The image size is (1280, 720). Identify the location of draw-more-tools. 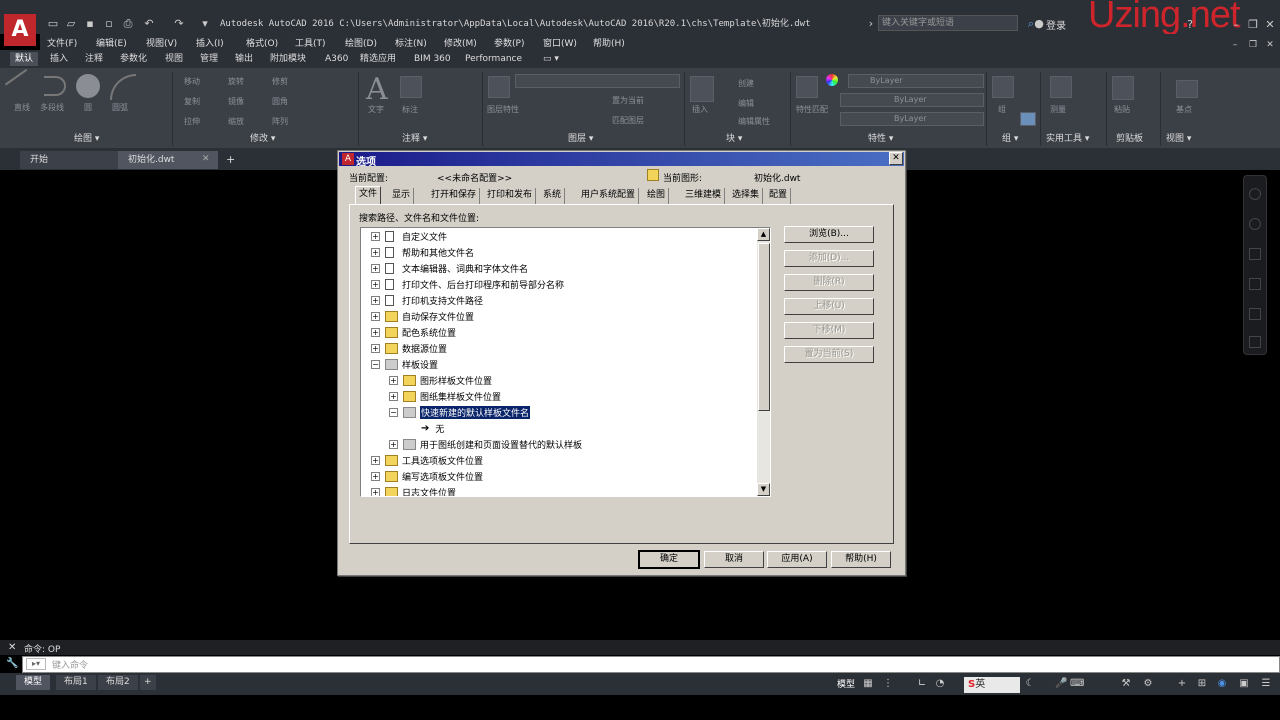
(153, 100).